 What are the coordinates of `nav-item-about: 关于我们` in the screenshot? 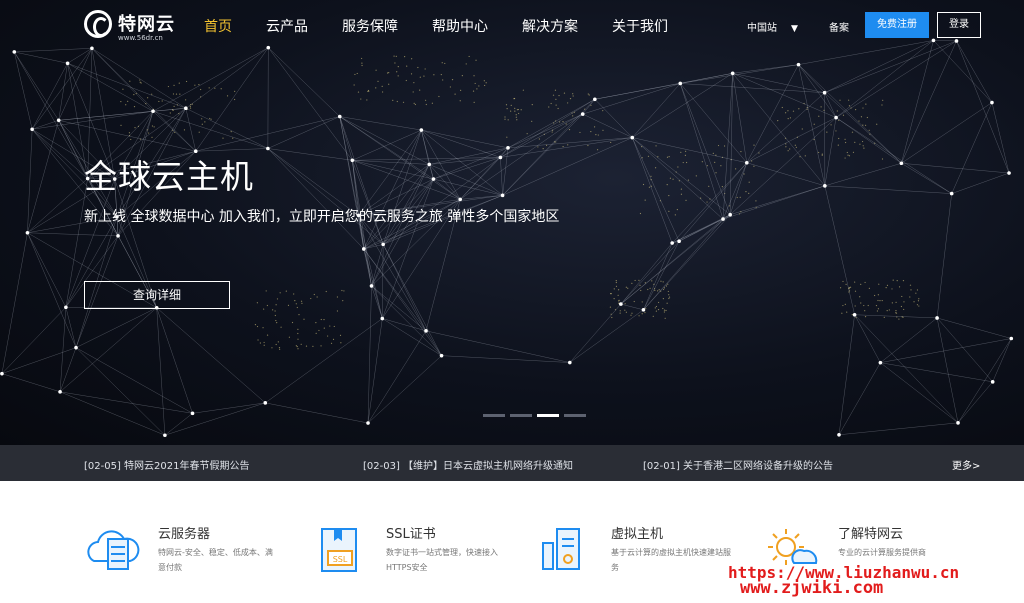 It's located at (640, 26).